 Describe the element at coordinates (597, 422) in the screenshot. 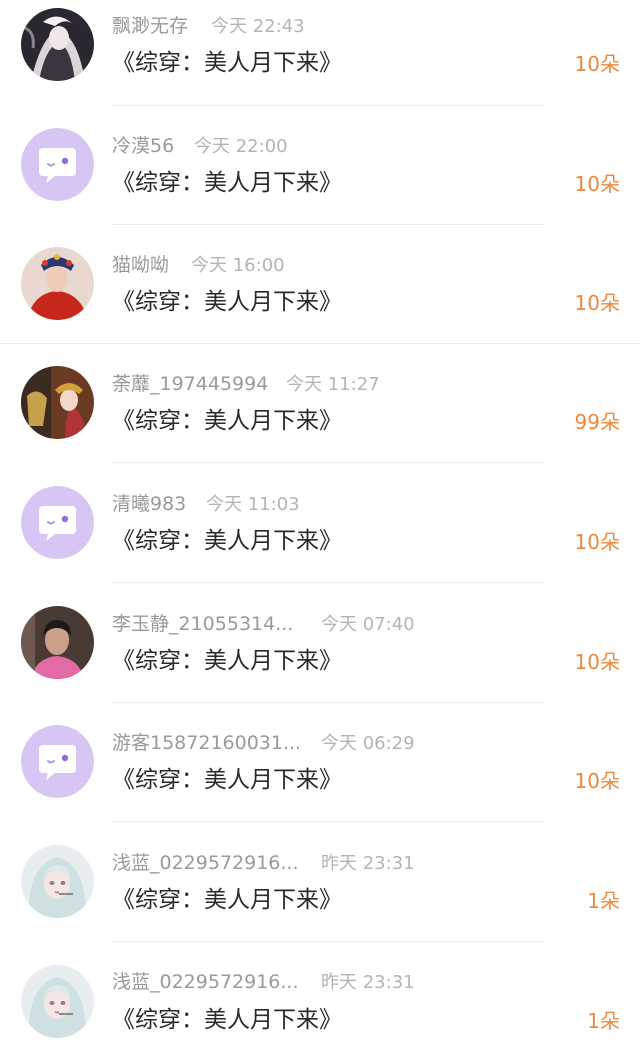

I see `gift-count: 99朵` at that location.